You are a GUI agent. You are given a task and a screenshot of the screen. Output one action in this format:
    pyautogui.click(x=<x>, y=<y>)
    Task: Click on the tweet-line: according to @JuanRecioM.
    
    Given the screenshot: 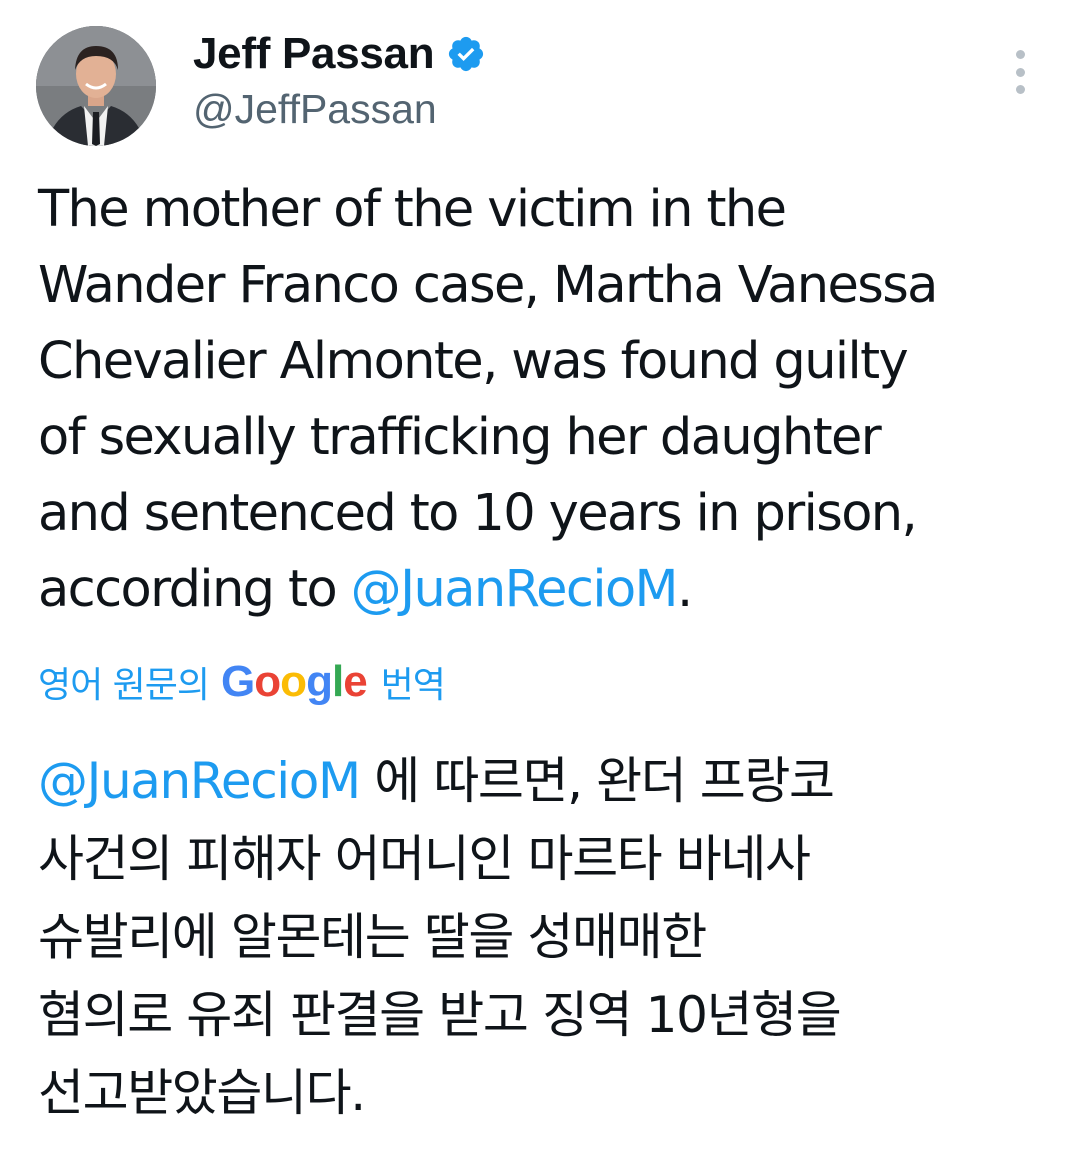 What is the action you would take?
    pyautogui.click(x=543, y=590)
    